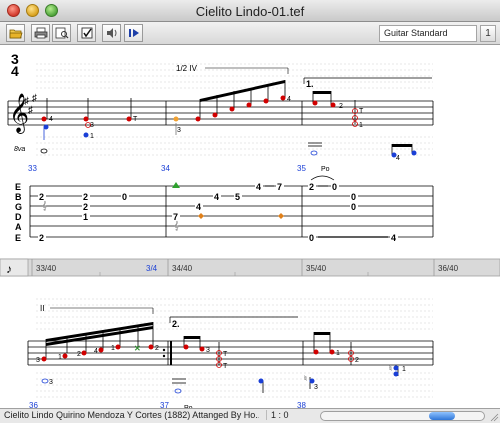 The image size is (500, 423). Describe the element at coordinates (137, 348) in the screenshot. I see `x-note-icon: ✕` at that location.